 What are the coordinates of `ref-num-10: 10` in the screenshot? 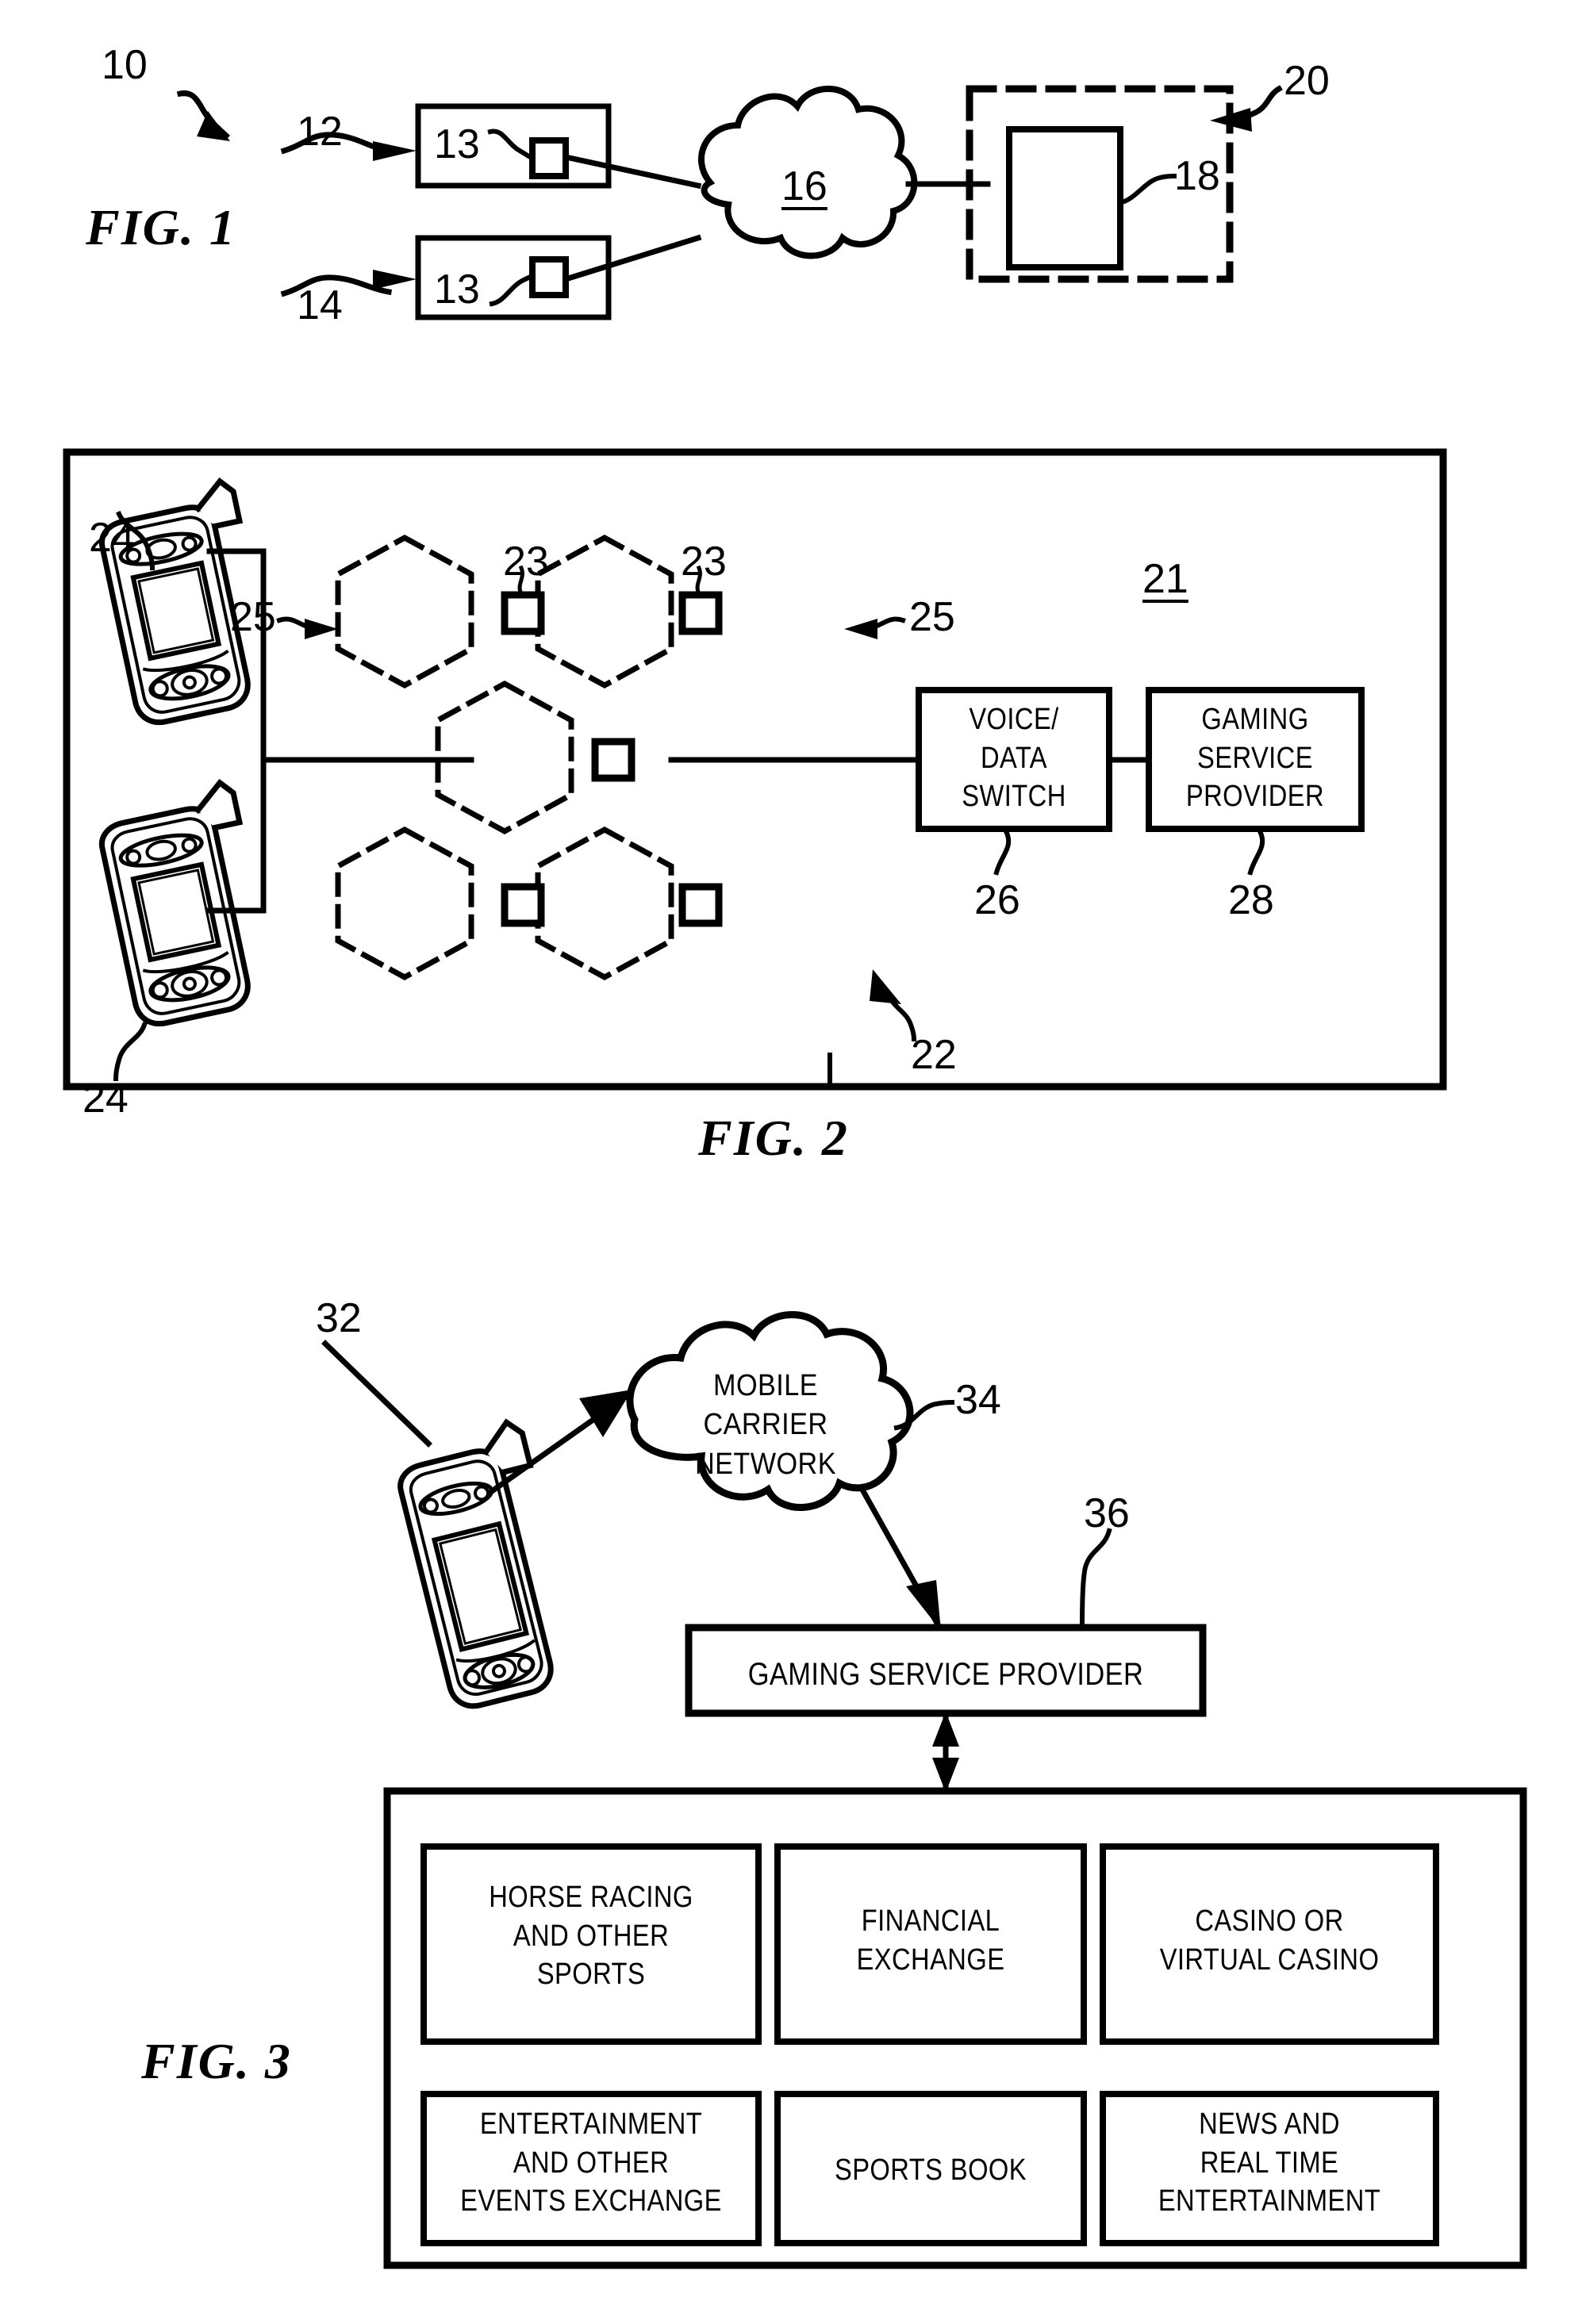 It's located at (125, 65).